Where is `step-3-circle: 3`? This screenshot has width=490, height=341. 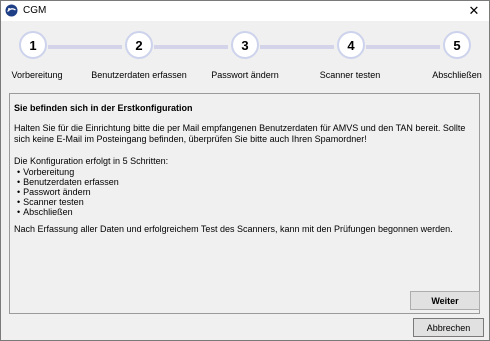 step-3-circle: 3 is located at coordinates (245, 45).